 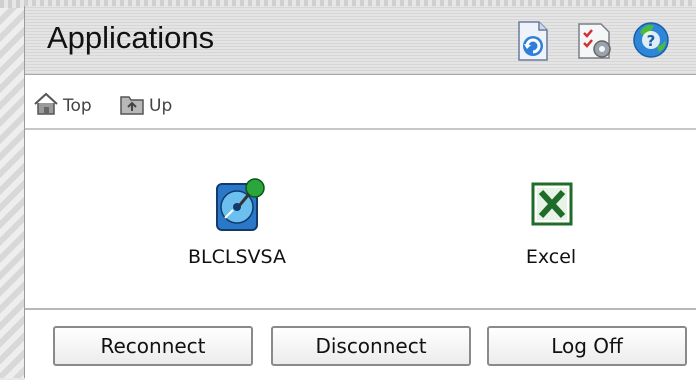 I want to click on app-label-excel: Excel, so click(x=551, y=257).